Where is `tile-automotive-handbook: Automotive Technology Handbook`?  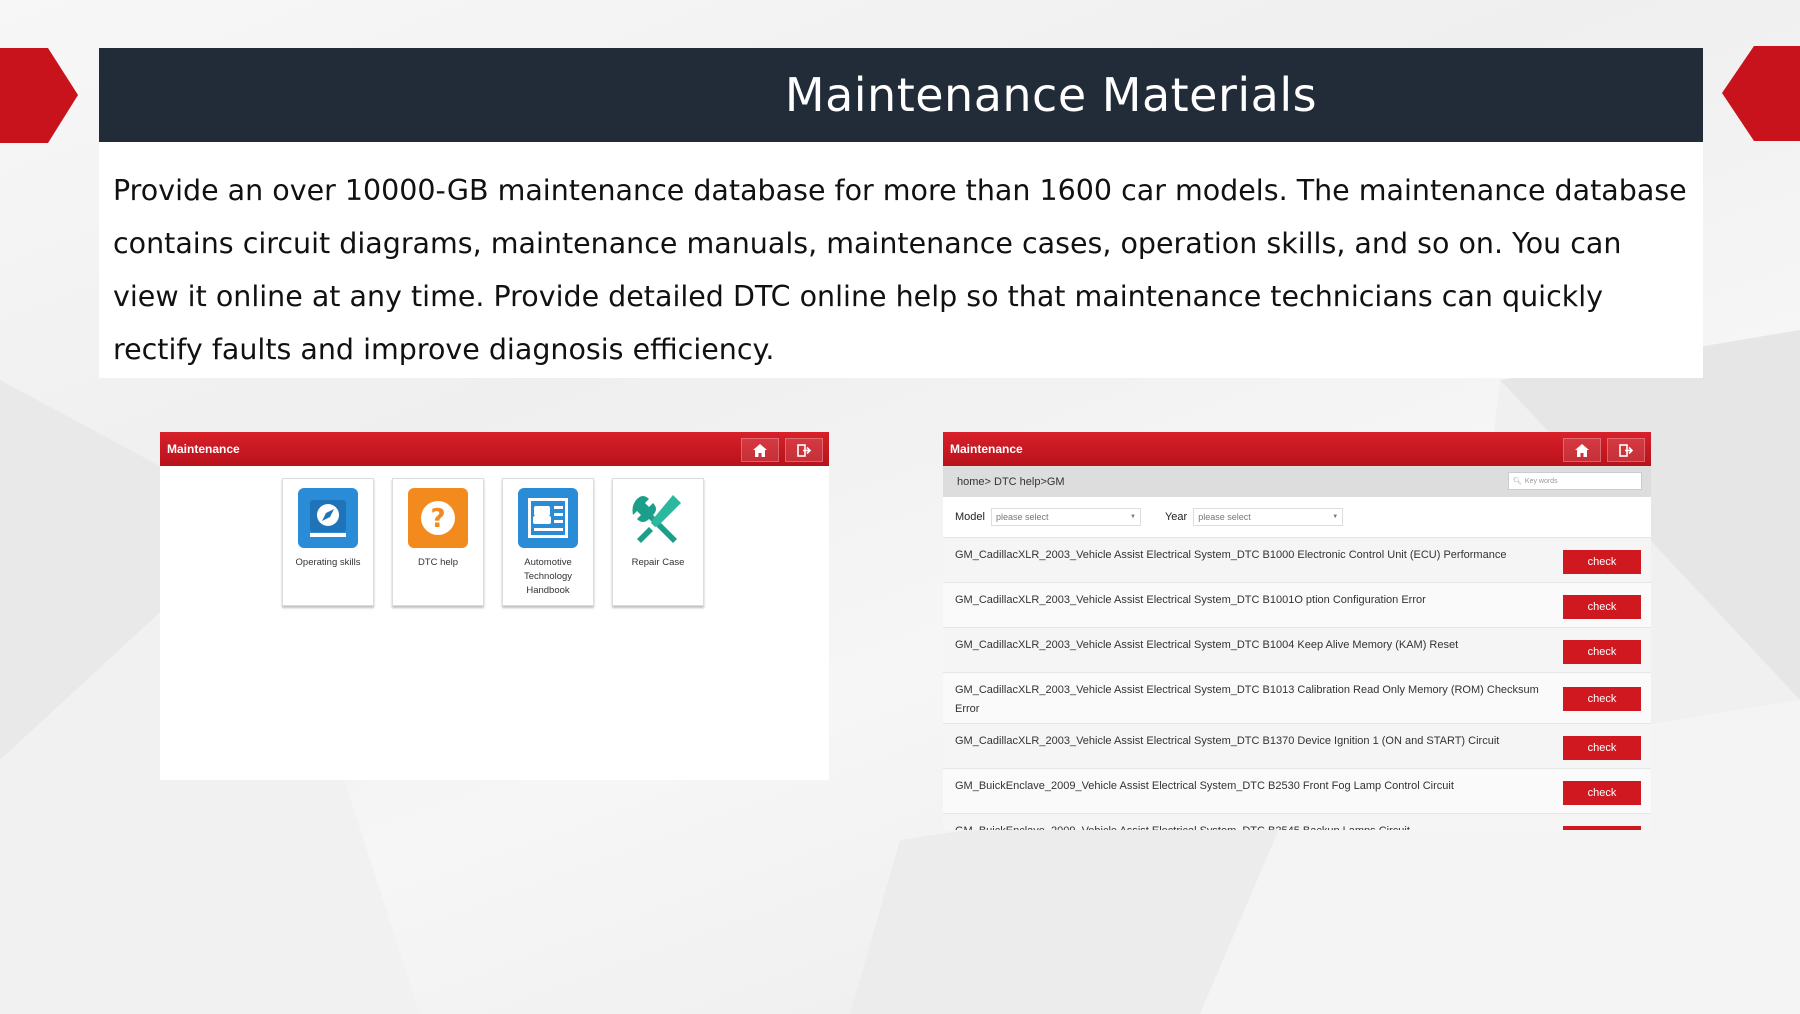
tile-automotive-handbook: Automotive Technology Handbook is located at coordinates (548, 542).